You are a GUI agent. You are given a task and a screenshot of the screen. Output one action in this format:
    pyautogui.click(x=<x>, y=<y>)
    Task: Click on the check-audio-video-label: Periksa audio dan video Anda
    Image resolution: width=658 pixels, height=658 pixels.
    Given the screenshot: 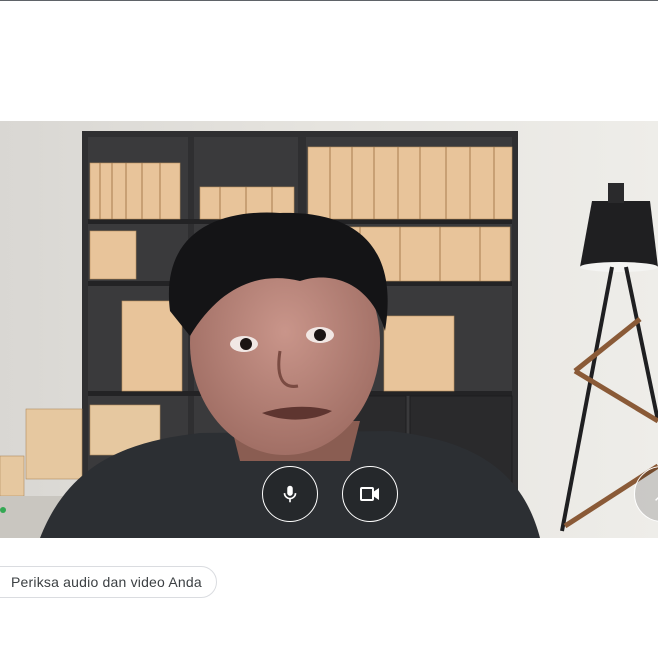 What is the action you would take?
    pyautogui.click(x=106, y=582)
    